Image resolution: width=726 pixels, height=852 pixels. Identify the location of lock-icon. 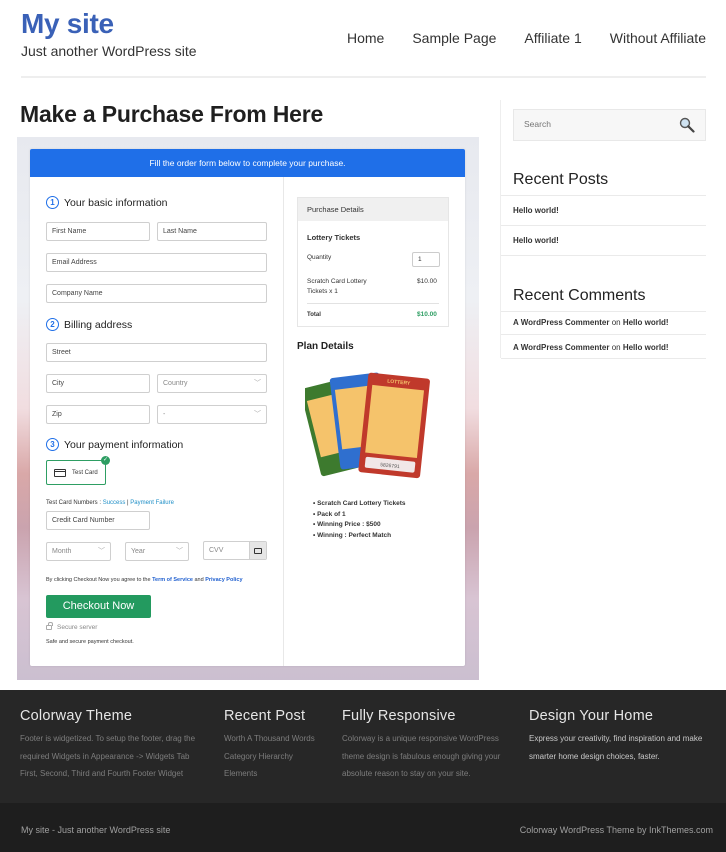
(49, 626).